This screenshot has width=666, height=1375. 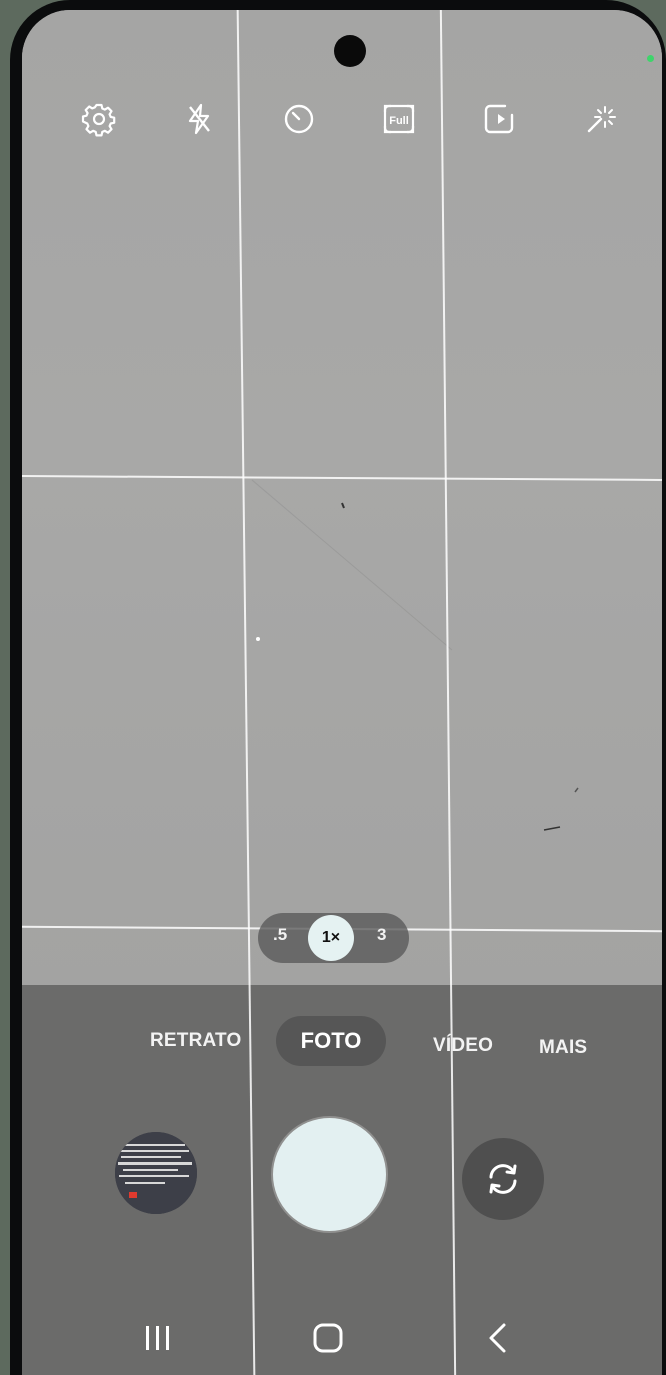 I want to click on recent-apps-icon, so click(x=157, y=1338).